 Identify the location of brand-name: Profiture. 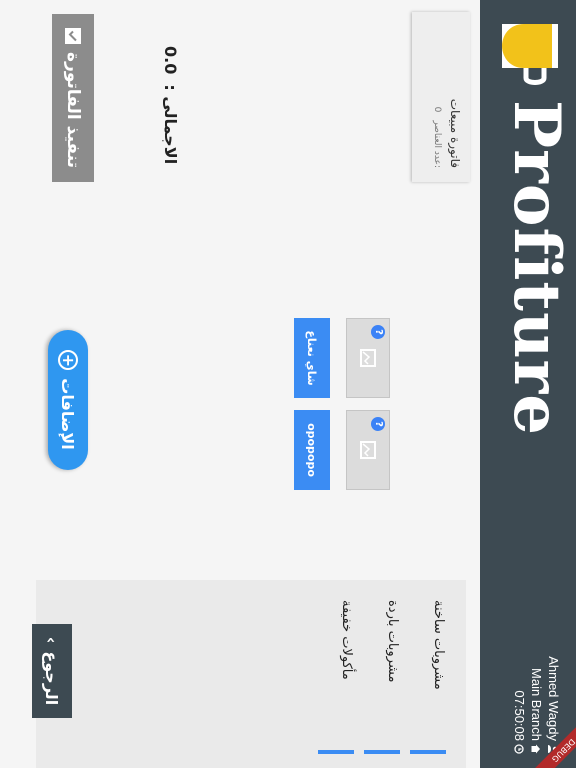
(536, 268).